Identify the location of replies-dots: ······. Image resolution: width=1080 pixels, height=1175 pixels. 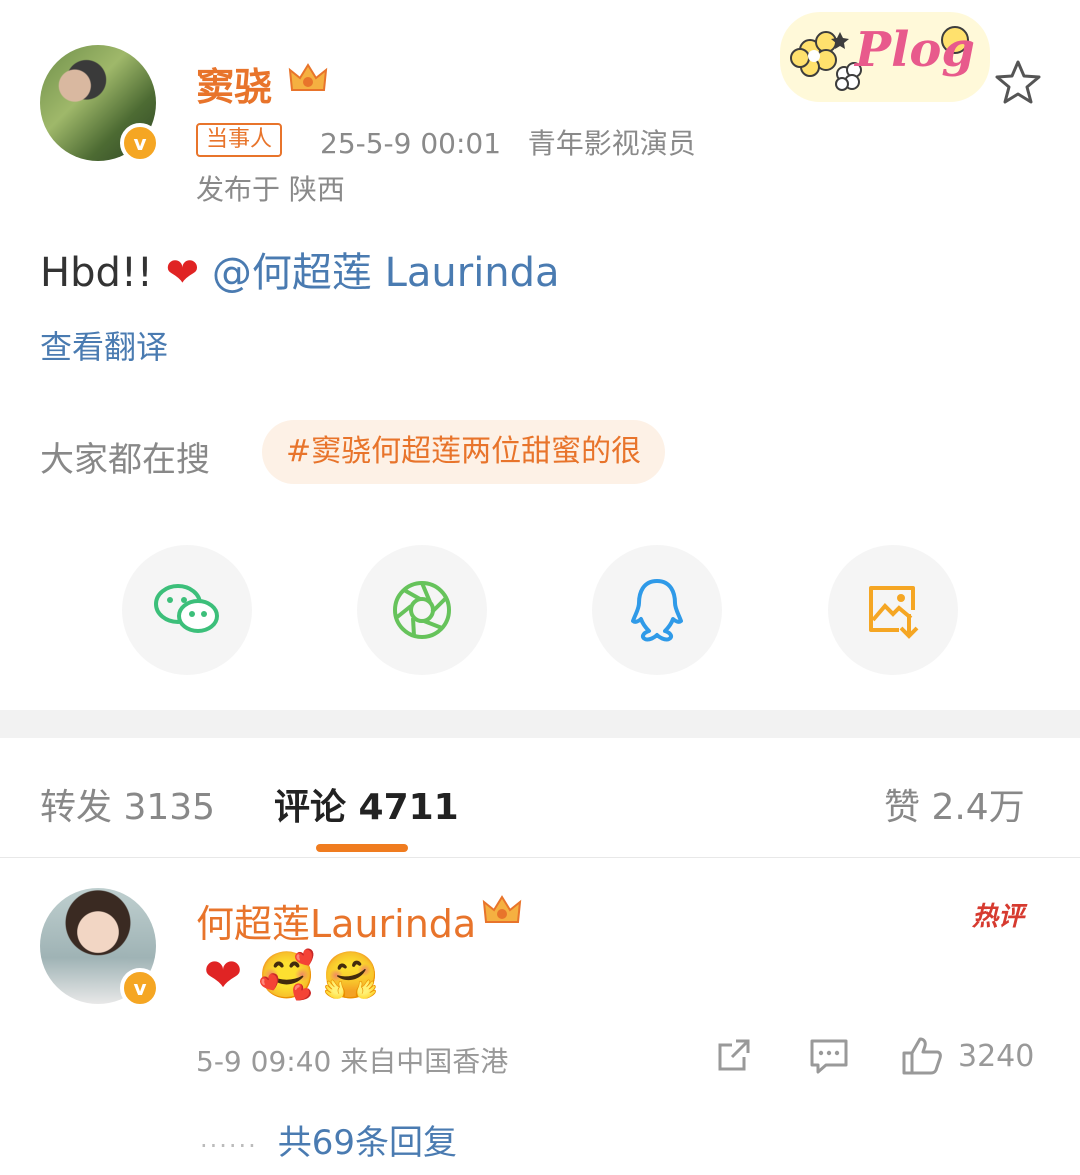
(229, 1146).